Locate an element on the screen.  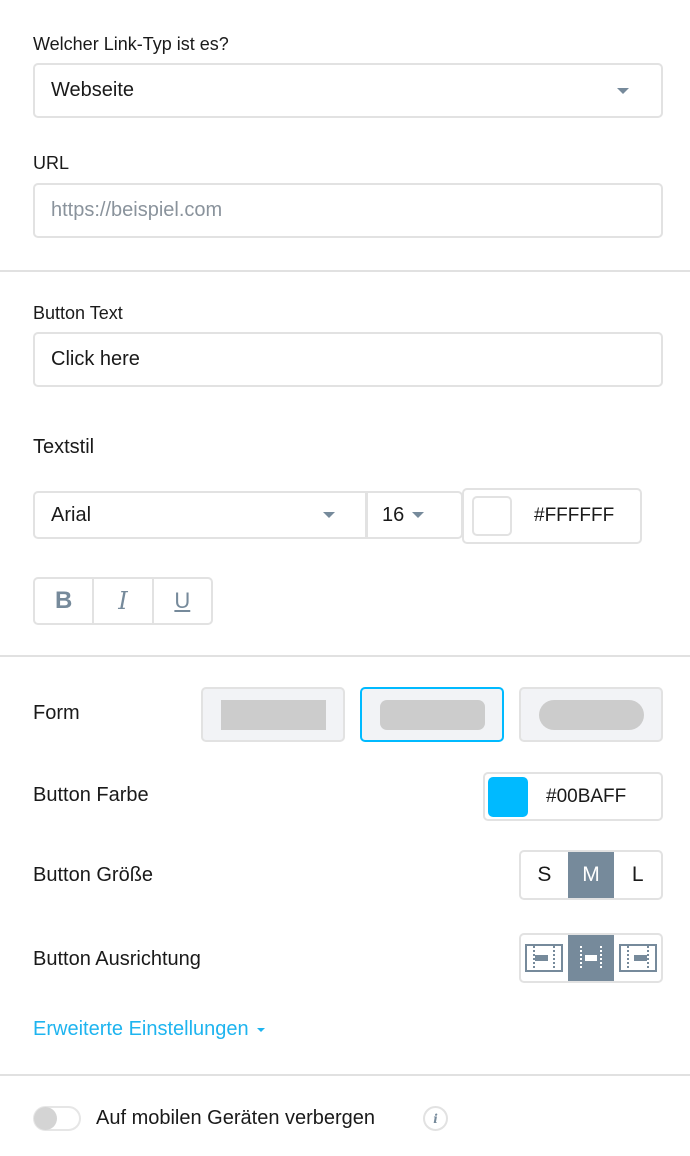
font-size-select: 16 is located at coordinates (414, 515).